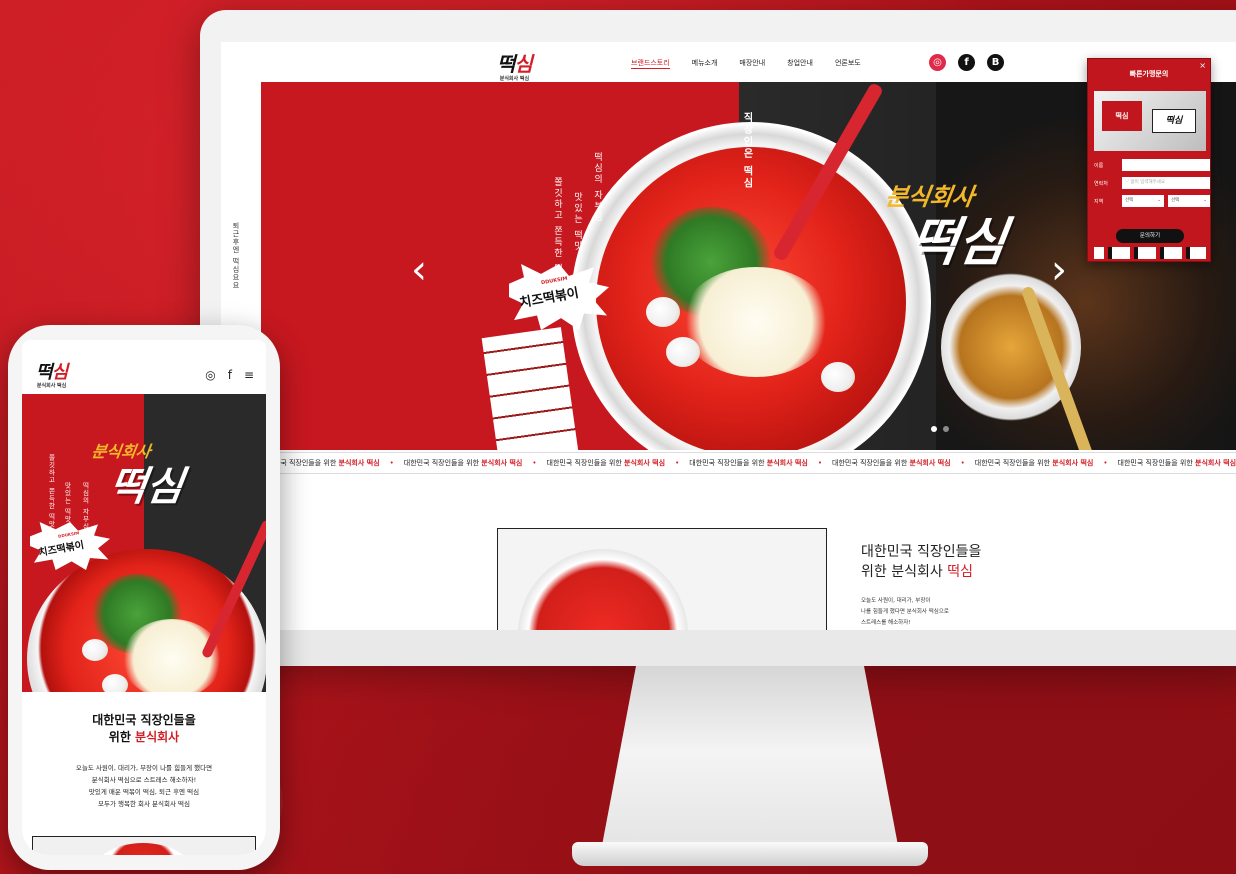 This screenshot has height=874, width=1236. What do you see at coordinates (1150, 121) in the screenshot?
I see `popup-store-image: 떡심 떡심` at bounding box center [1150, 121].